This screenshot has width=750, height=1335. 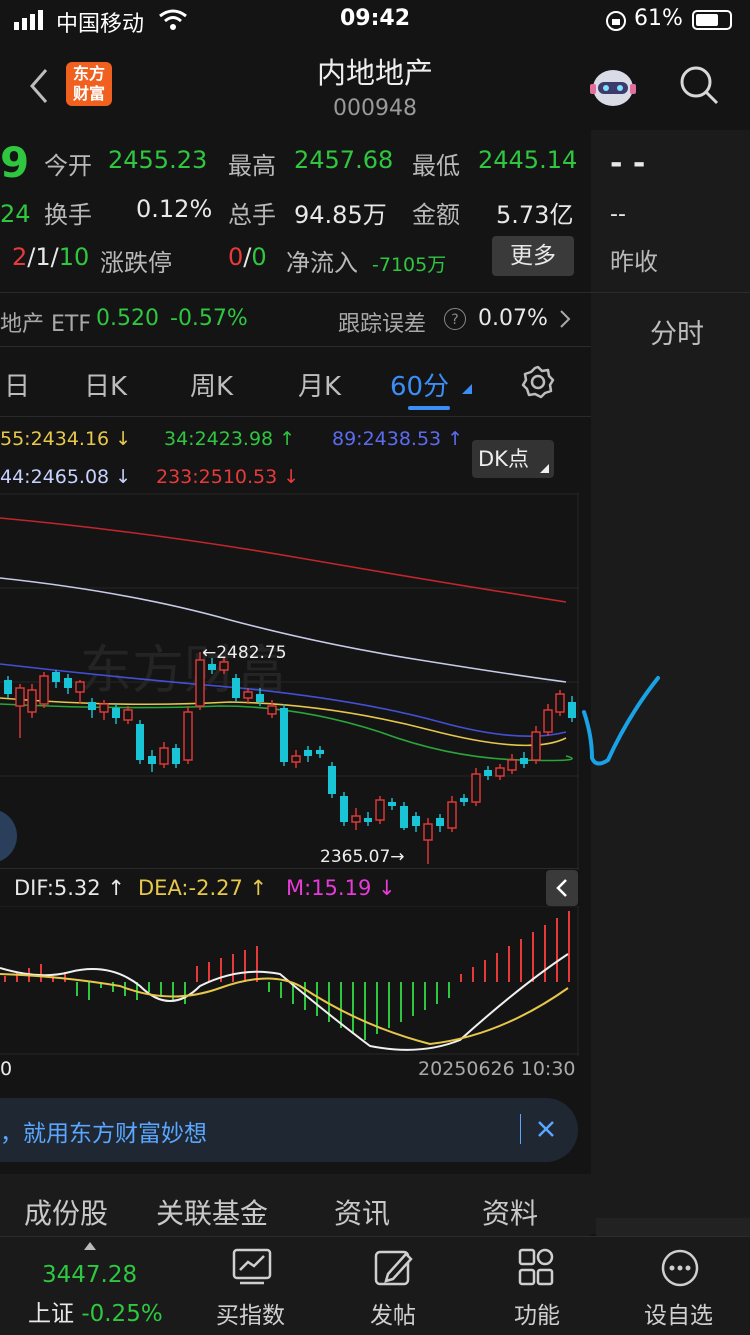 What do you see at coordinates (127, 318) in the screenshot?
I see `etf-price: 0.520` at bounding box center [127, 318].